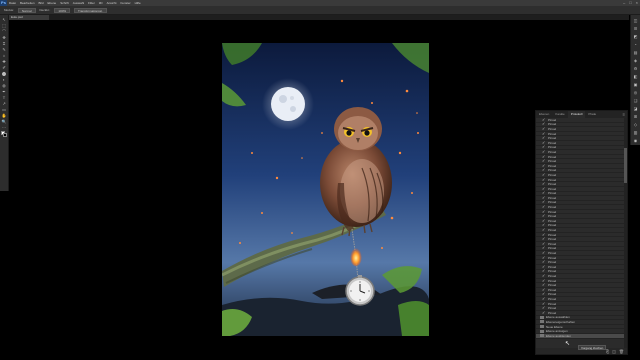  I want to click on scrollbar-thumb, so click(625, 165).